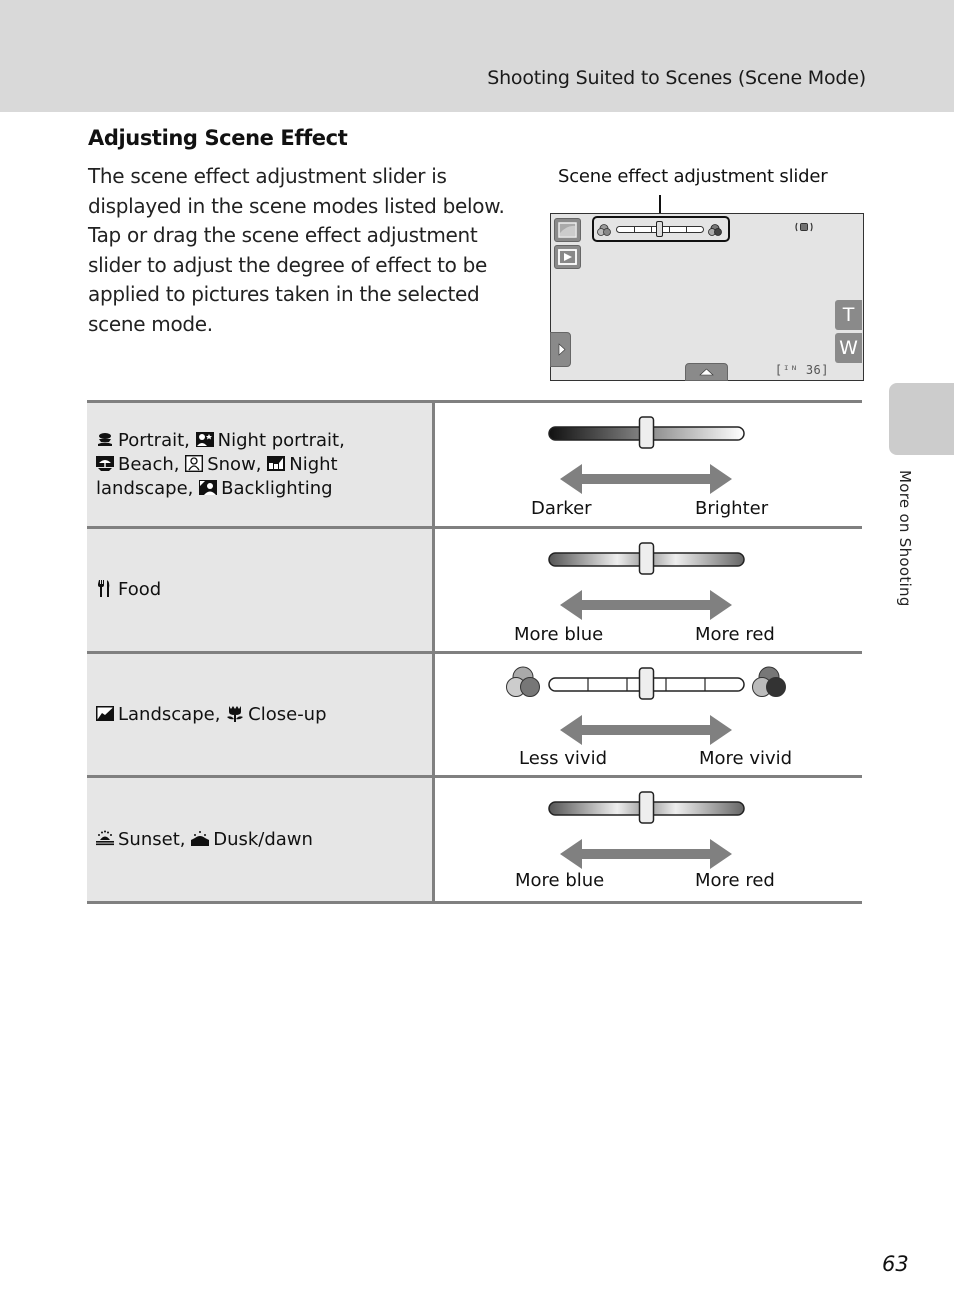  Describe the element at coordinates (848, 315) in the screenshot. I see `zoom-tele-button: T` at that location.